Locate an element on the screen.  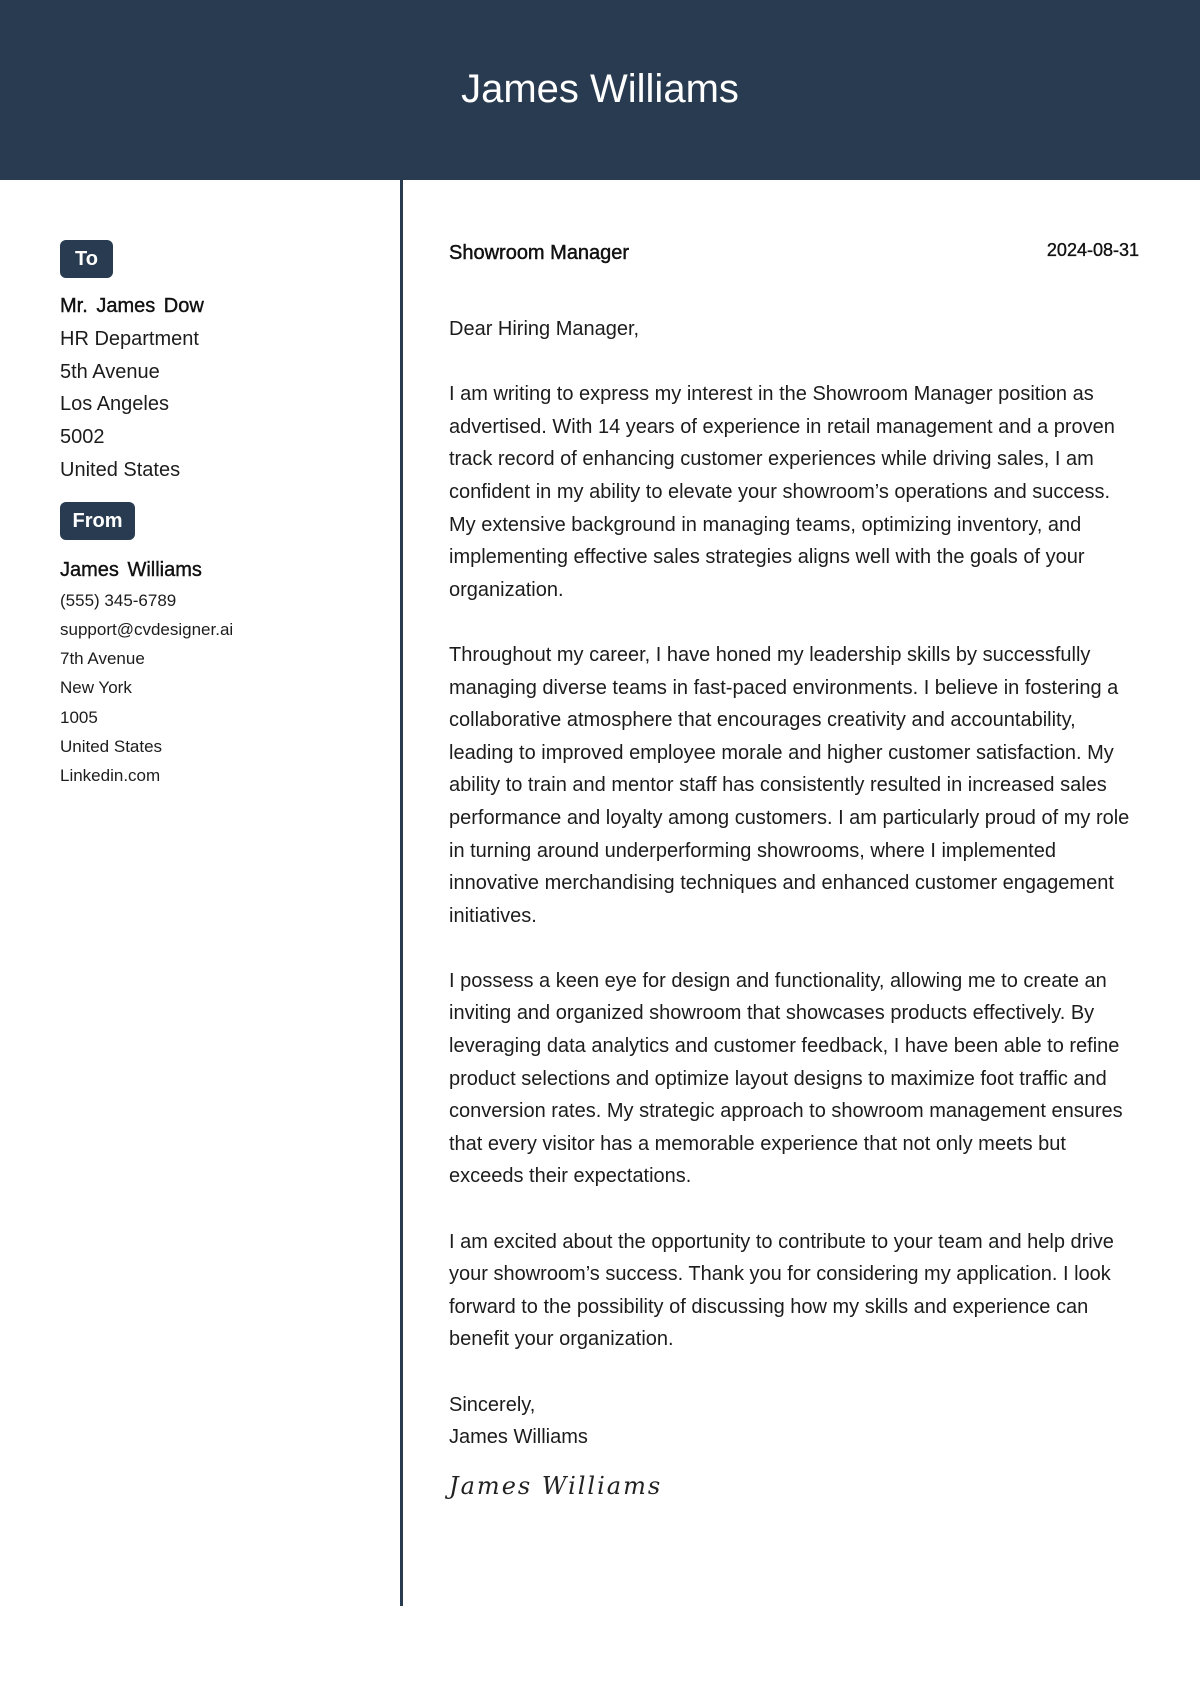
to-badge: To is located at coordinates (86, 259).